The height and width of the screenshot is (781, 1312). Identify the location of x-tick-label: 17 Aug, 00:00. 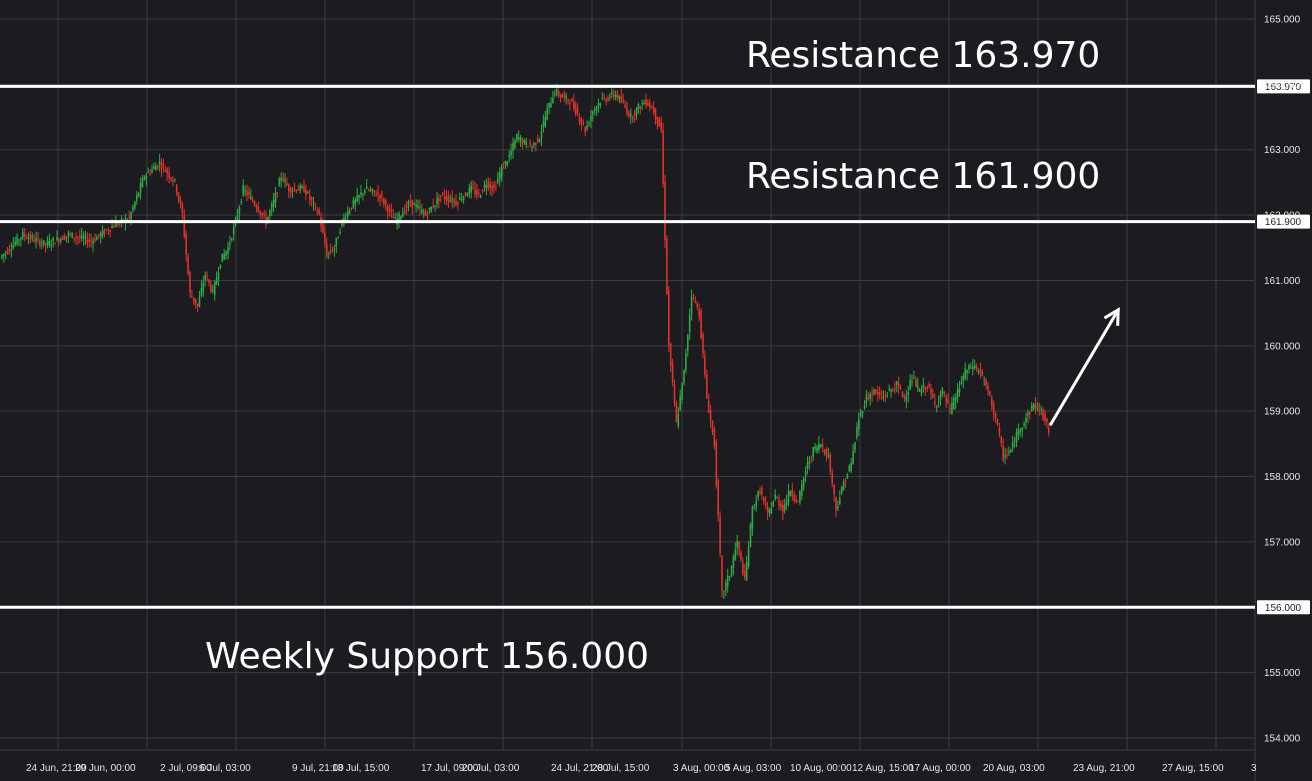
(940, 768).